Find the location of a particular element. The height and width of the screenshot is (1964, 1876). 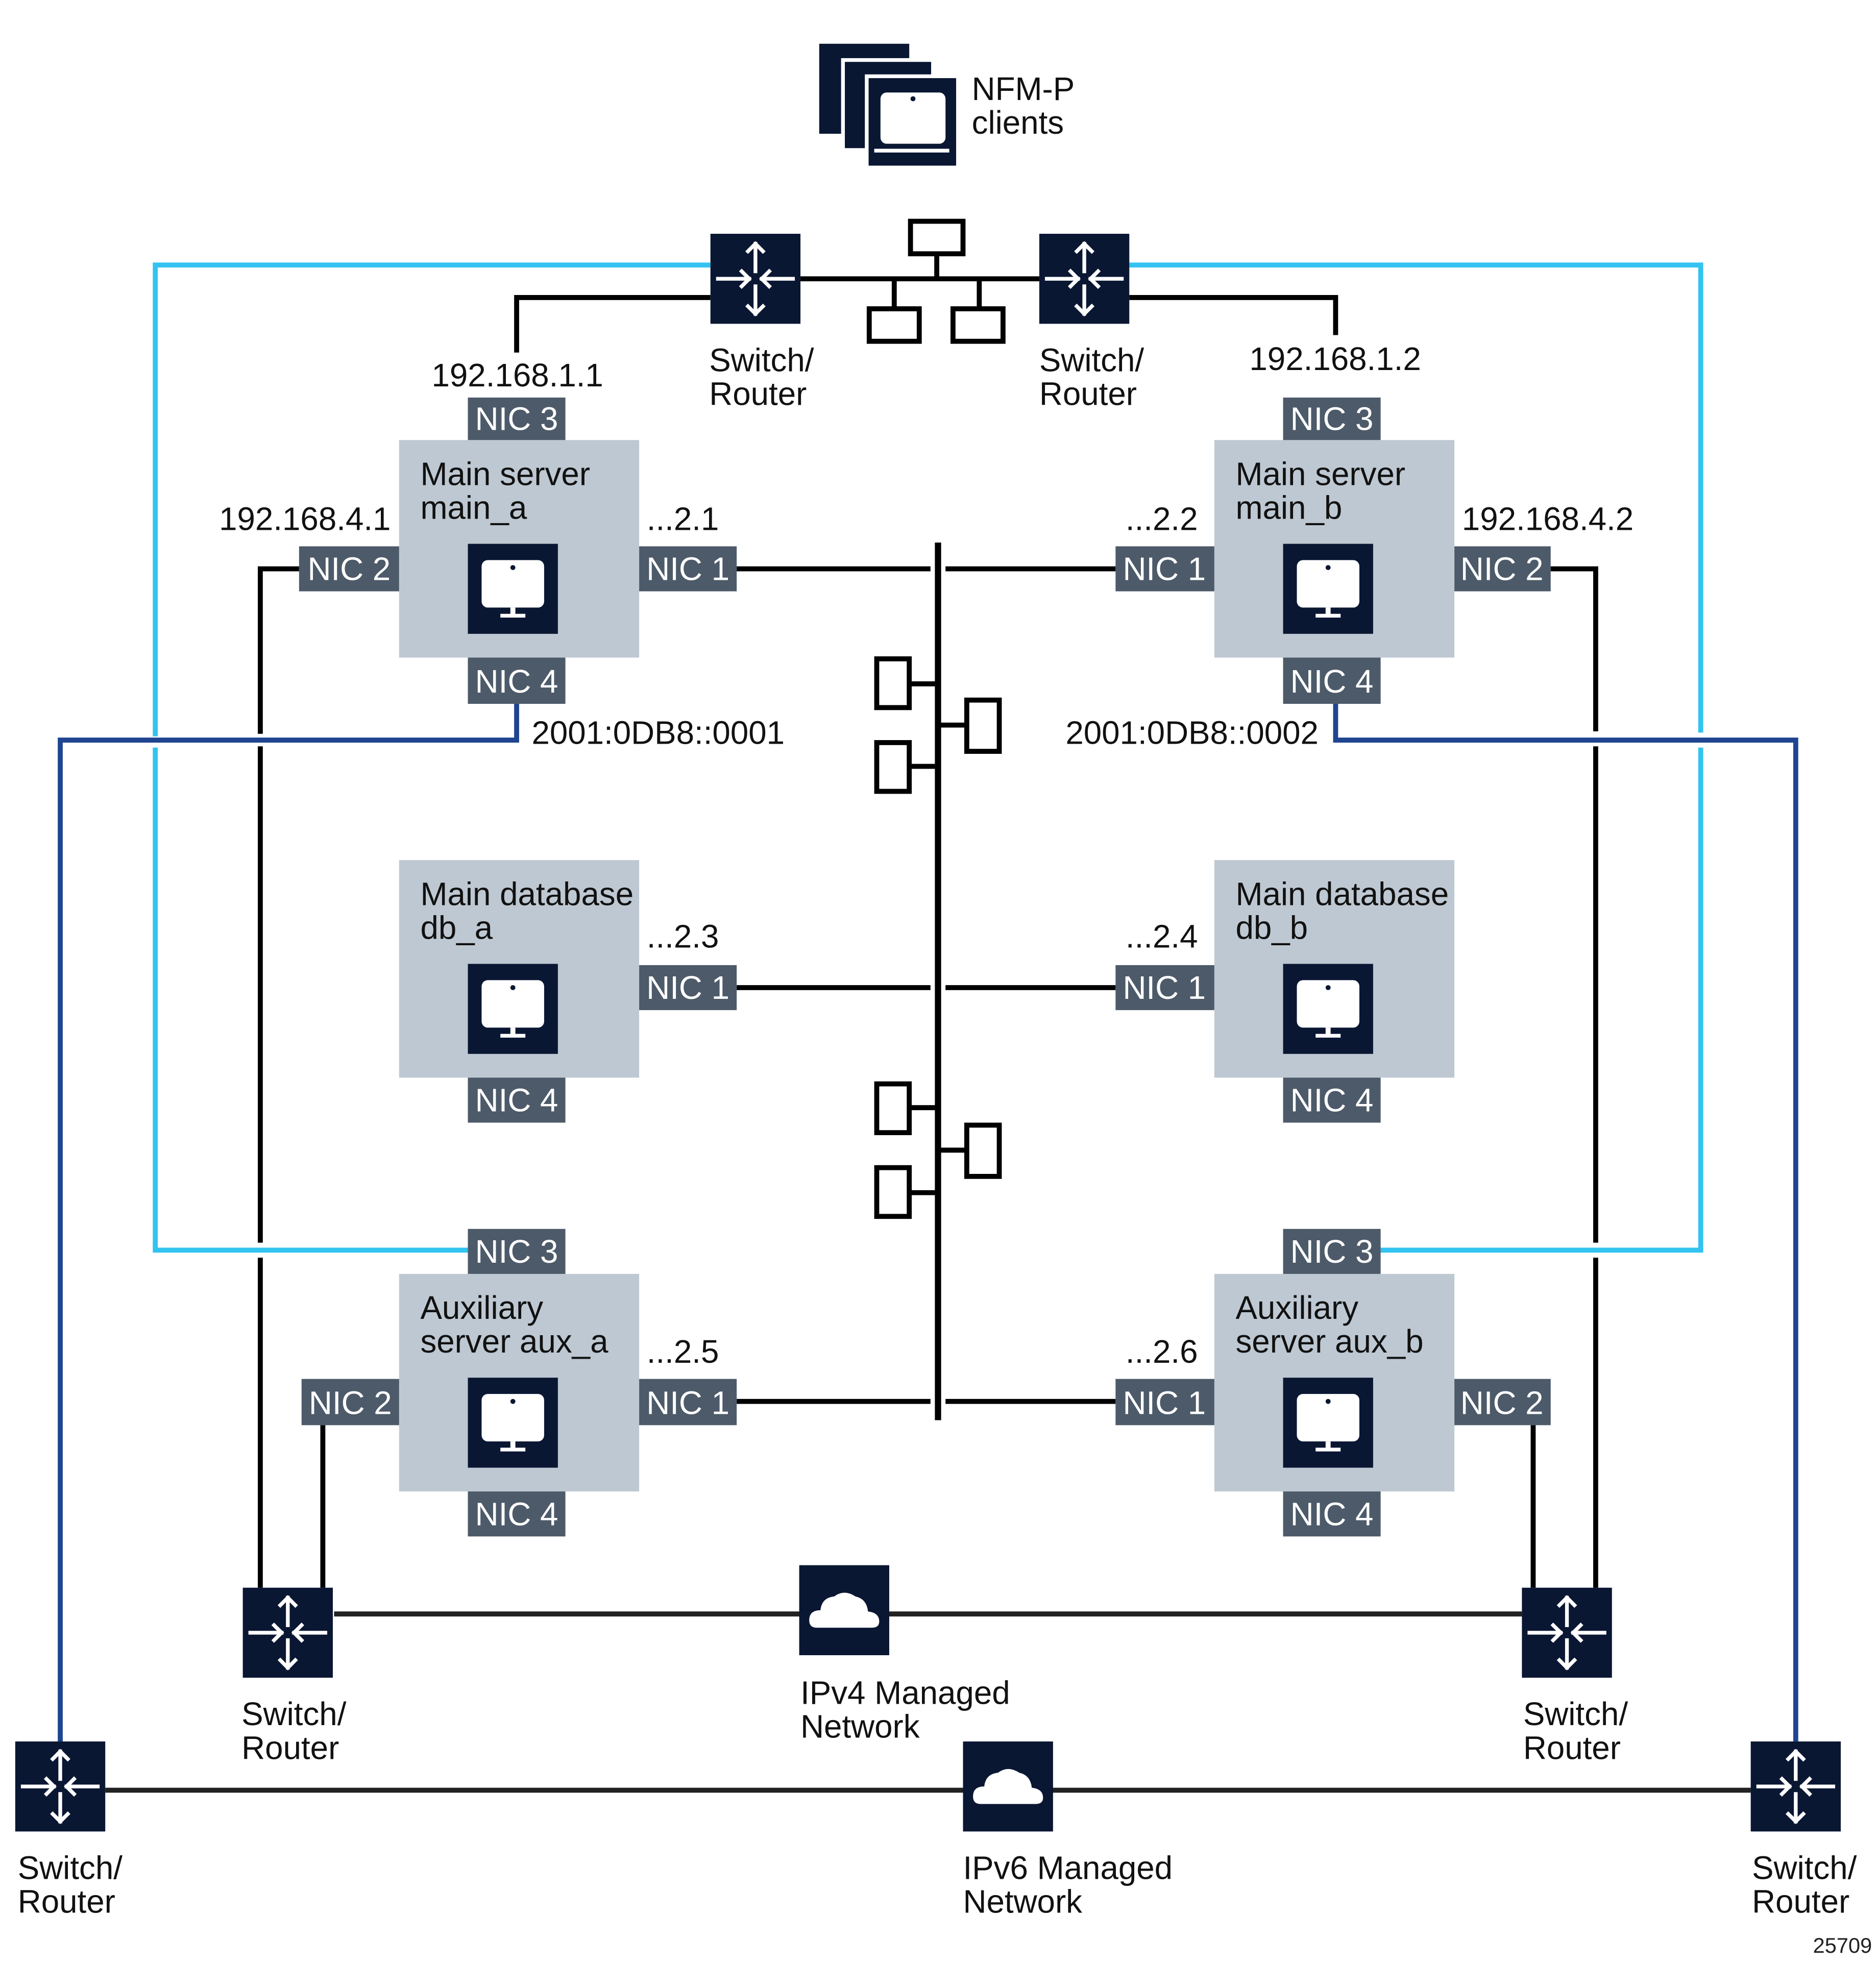

switch-router-ipv6-right: Switch/ Router is located at coordinates (1804, 1830).